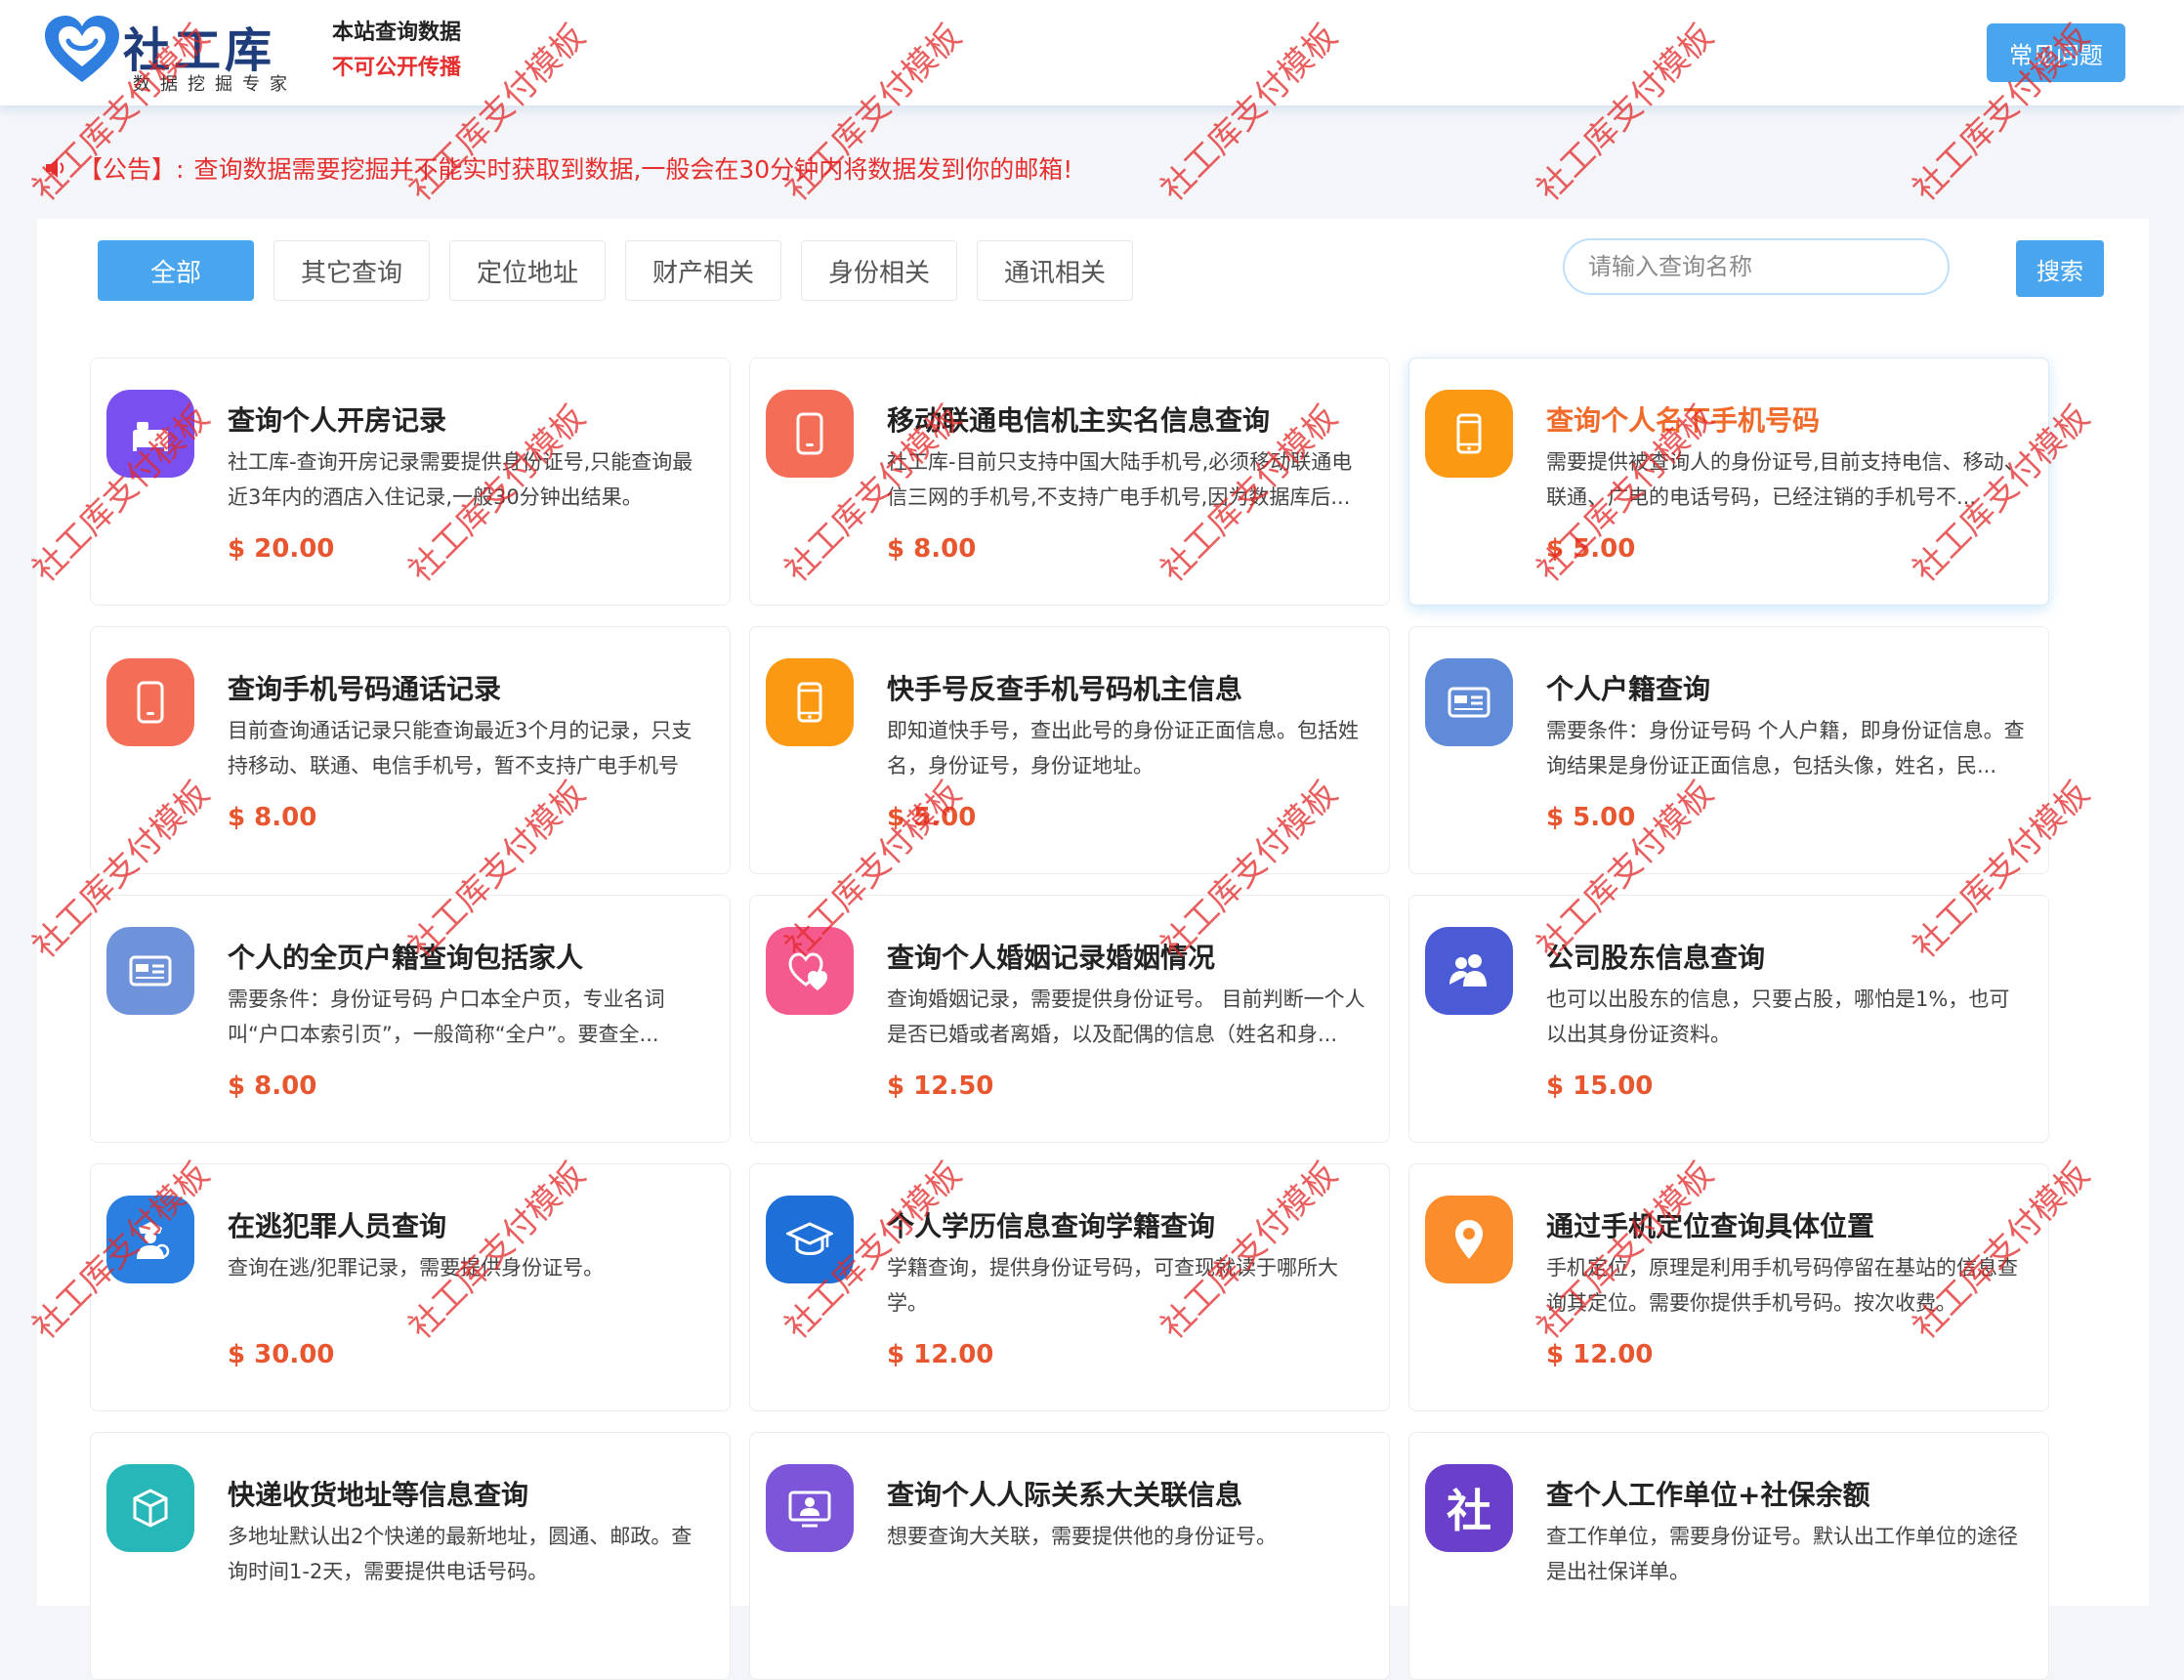 The image size is (2184, 1680). What do you see at coordinates (810, 1239) in the screenshot?
I see `graduation-cap-icon` at bounding box center [810, 1239].